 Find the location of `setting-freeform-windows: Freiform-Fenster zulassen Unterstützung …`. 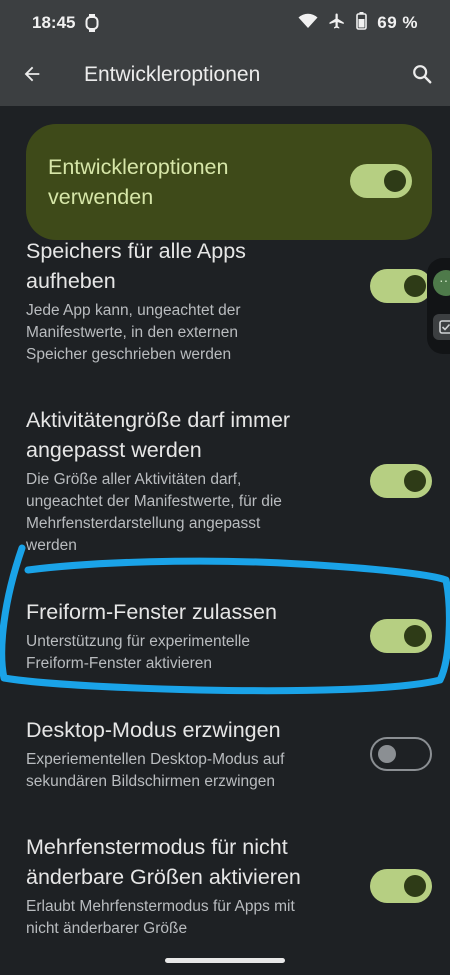

setting-freeform-windows: Freiform-Fenster zulassen Unterstützung … is located at coordinates (186, 636).